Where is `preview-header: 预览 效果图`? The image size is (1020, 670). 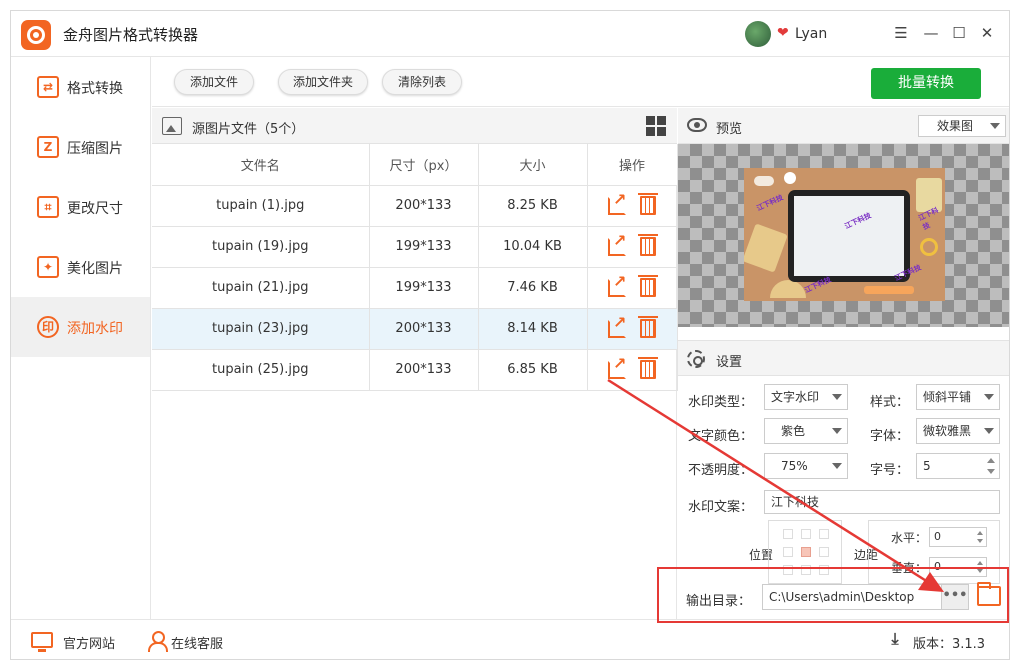 preview-header: 预览 效果图 is located at coordinates (843, 126).